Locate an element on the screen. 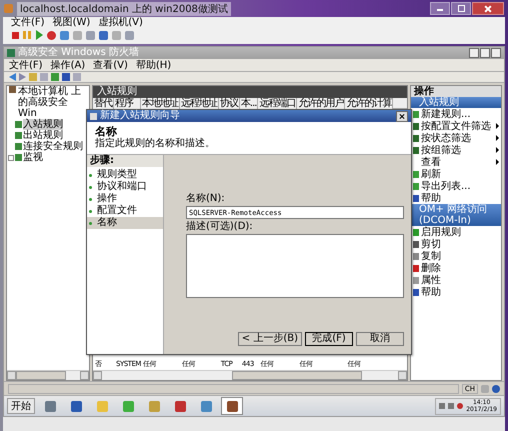 The height and width of the screenshot is (431, 508). menu-item: 查看(V) is located at coordinates (110, 65).